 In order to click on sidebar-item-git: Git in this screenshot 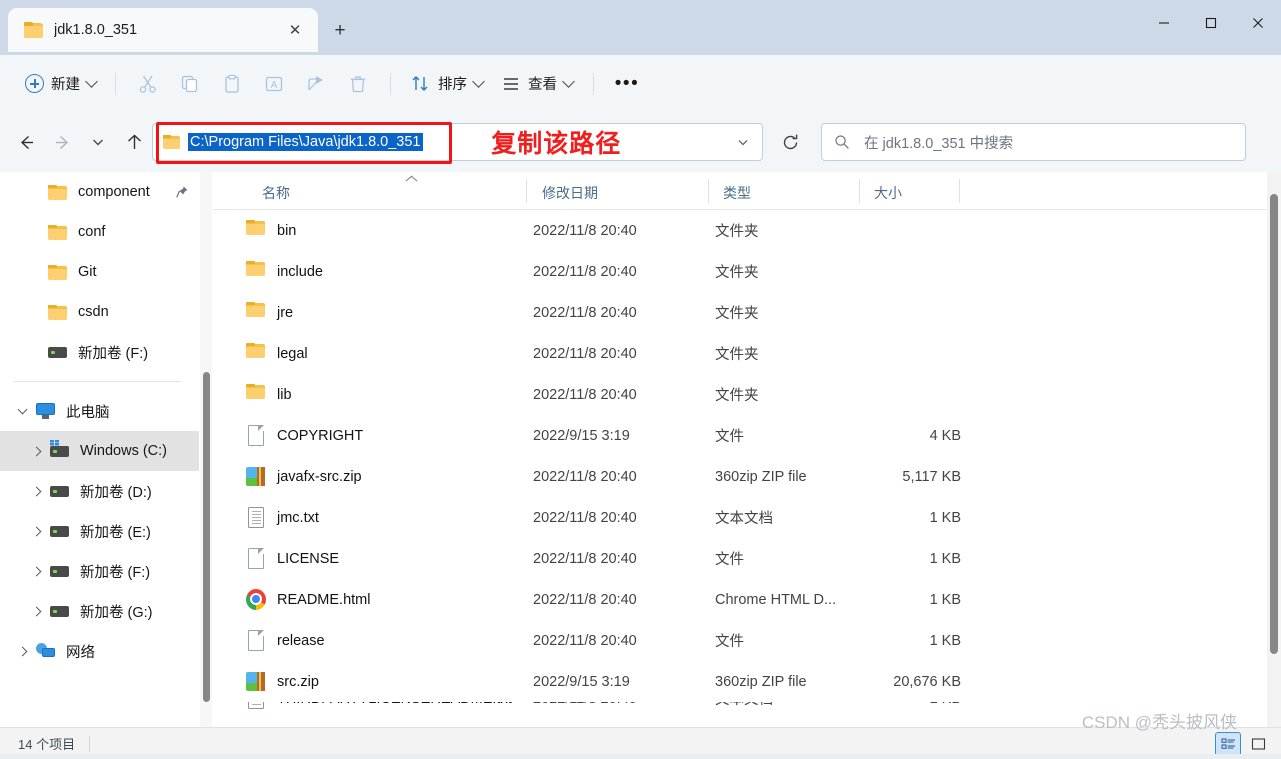, I will do `click(99, 272)`.